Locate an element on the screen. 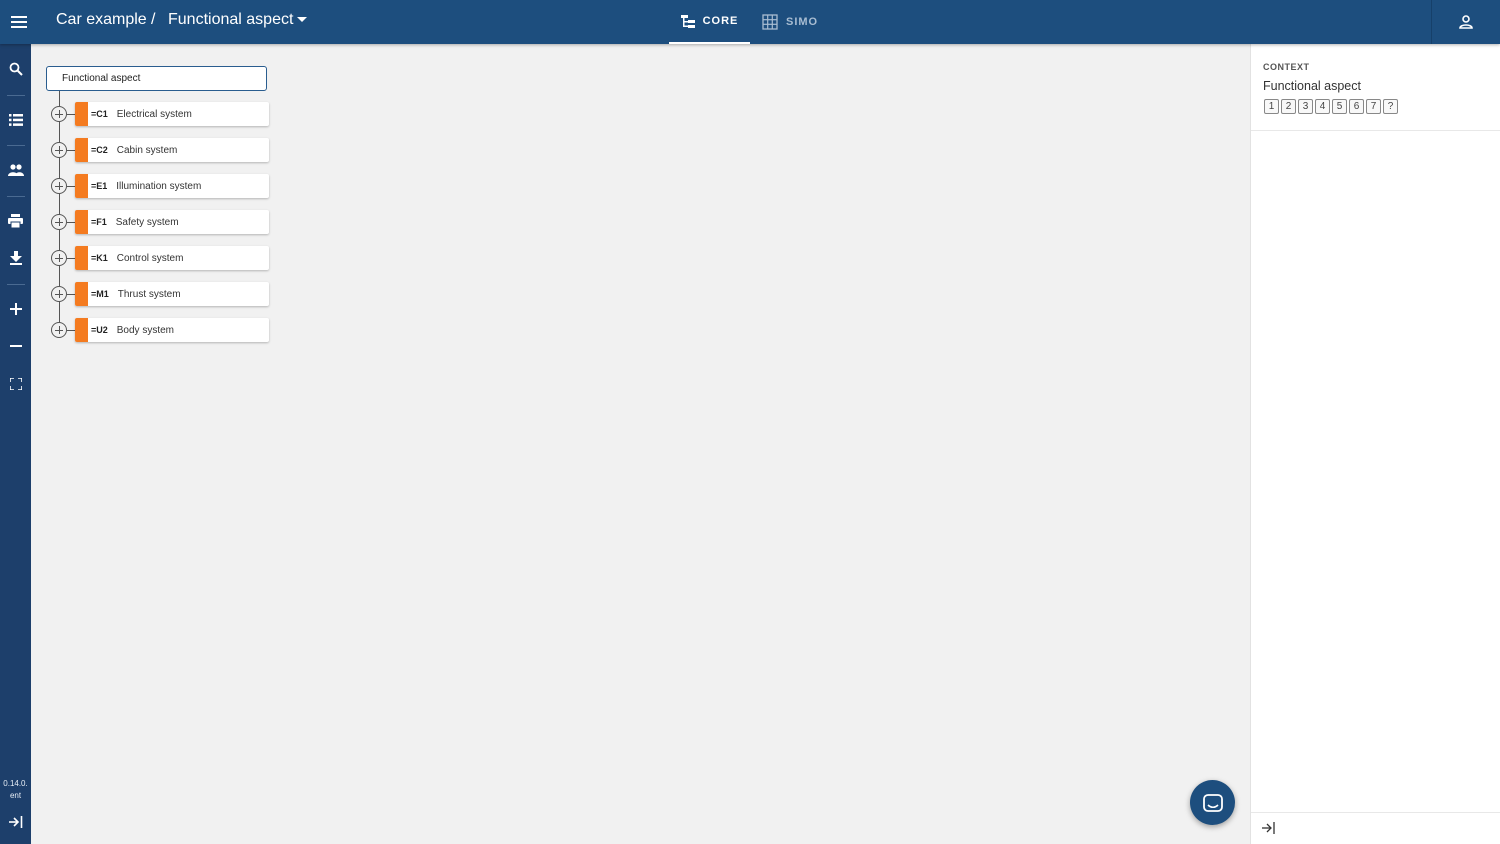  aspect-dropdown-label: Functional aspect is located at coordinates (231, 19).